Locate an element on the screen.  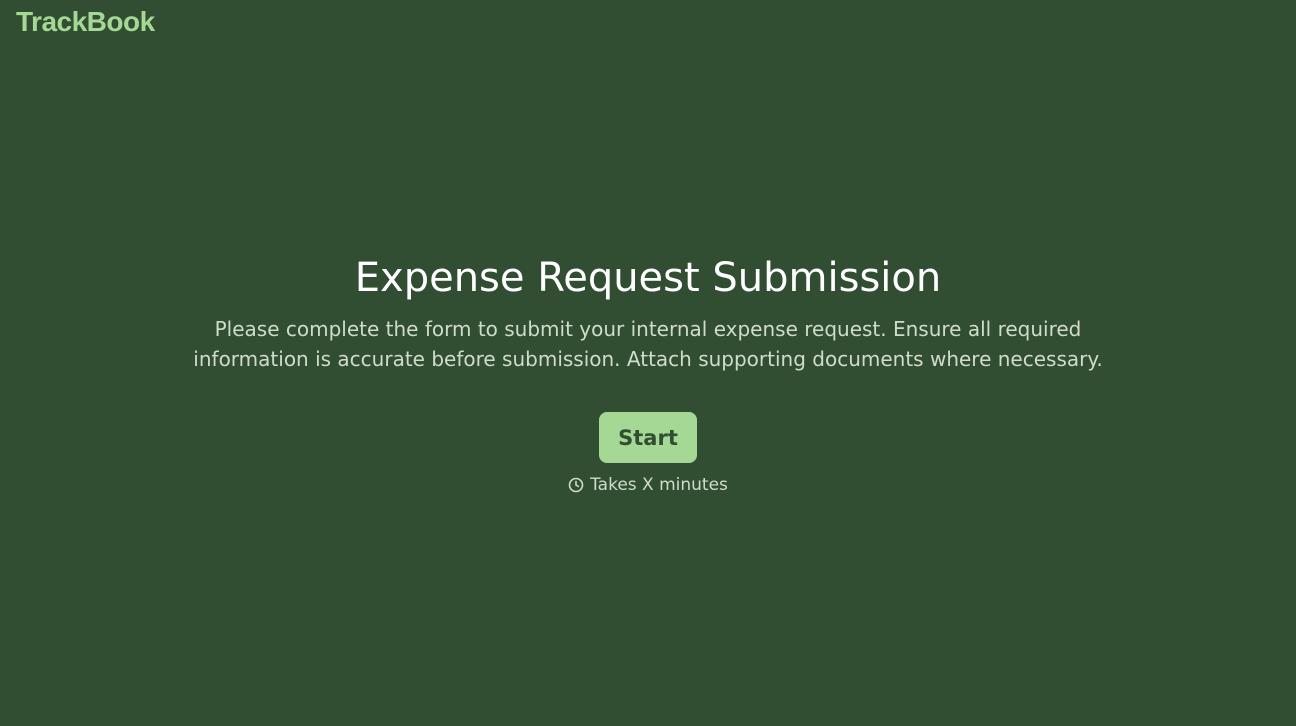
page-title: Expense Request Submission is located at coordinates (648, 278).